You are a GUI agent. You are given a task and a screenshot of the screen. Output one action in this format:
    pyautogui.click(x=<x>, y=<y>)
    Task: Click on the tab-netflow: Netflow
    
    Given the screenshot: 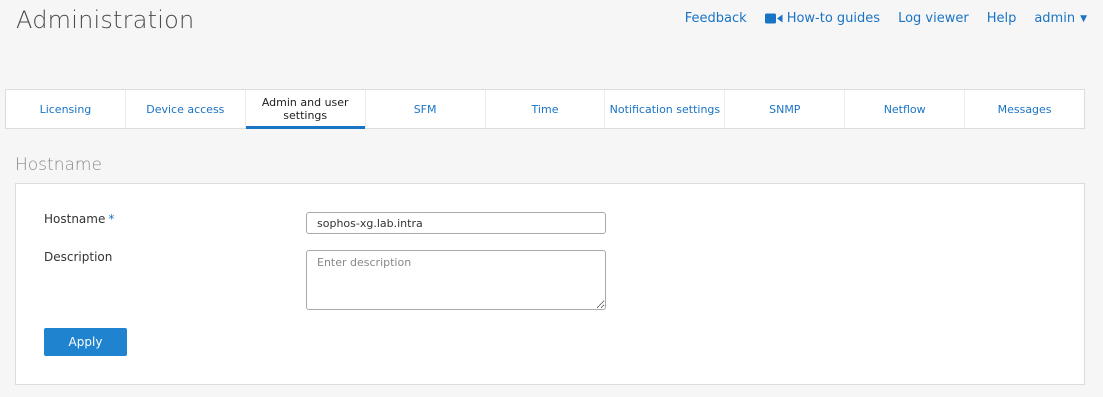 What is the action you would take?
    pyautogui.click(x=905, y=109)
    